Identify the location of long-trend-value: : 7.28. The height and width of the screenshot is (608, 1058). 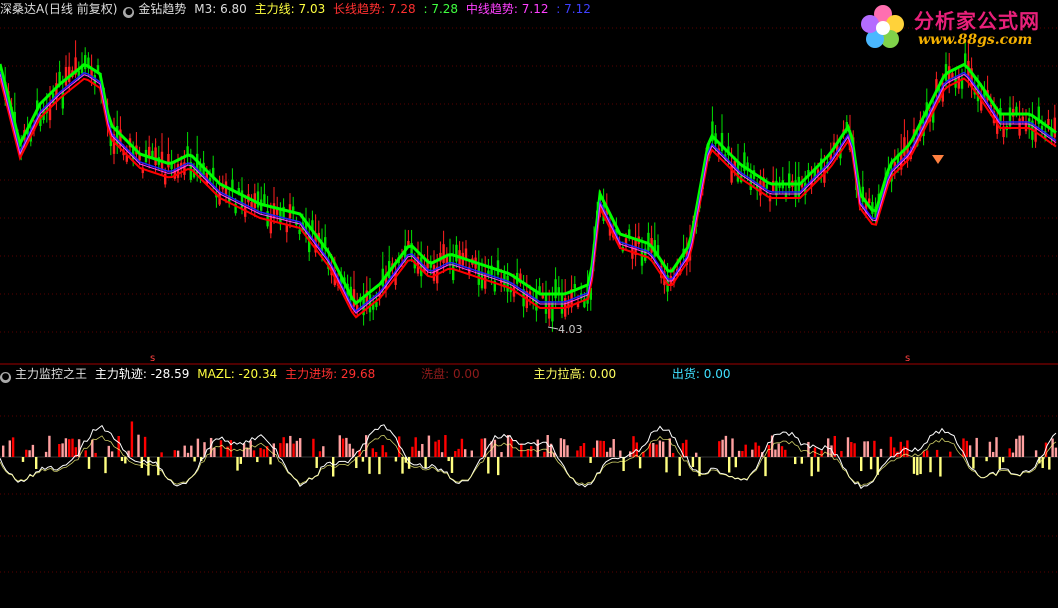
(398, 9).